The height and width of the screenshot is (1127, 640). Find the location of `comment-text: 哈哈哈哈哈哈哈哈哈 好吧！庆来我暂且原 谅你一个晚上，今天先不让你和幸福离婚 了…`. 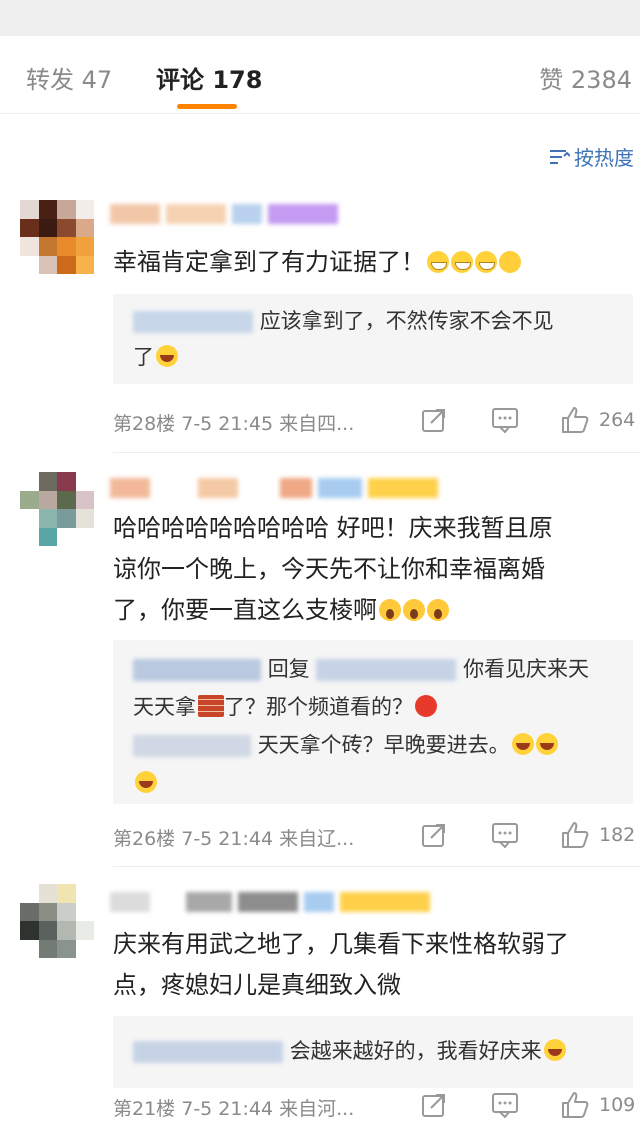

comment-text: 哈哈哈哈哈哈哈哈哈 好吧！庆来我暂且原 谅你一个晚上，今天先不让你和幸福离婚 了… is located at coordinates (373, 569).